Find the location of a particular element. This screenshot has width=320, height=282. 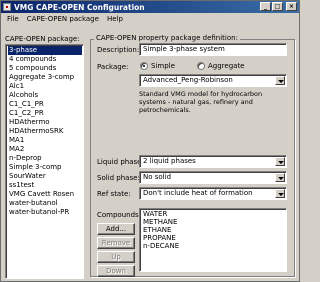

package-item: VMG Cavett Rosen is located at coordinates (45, 194).